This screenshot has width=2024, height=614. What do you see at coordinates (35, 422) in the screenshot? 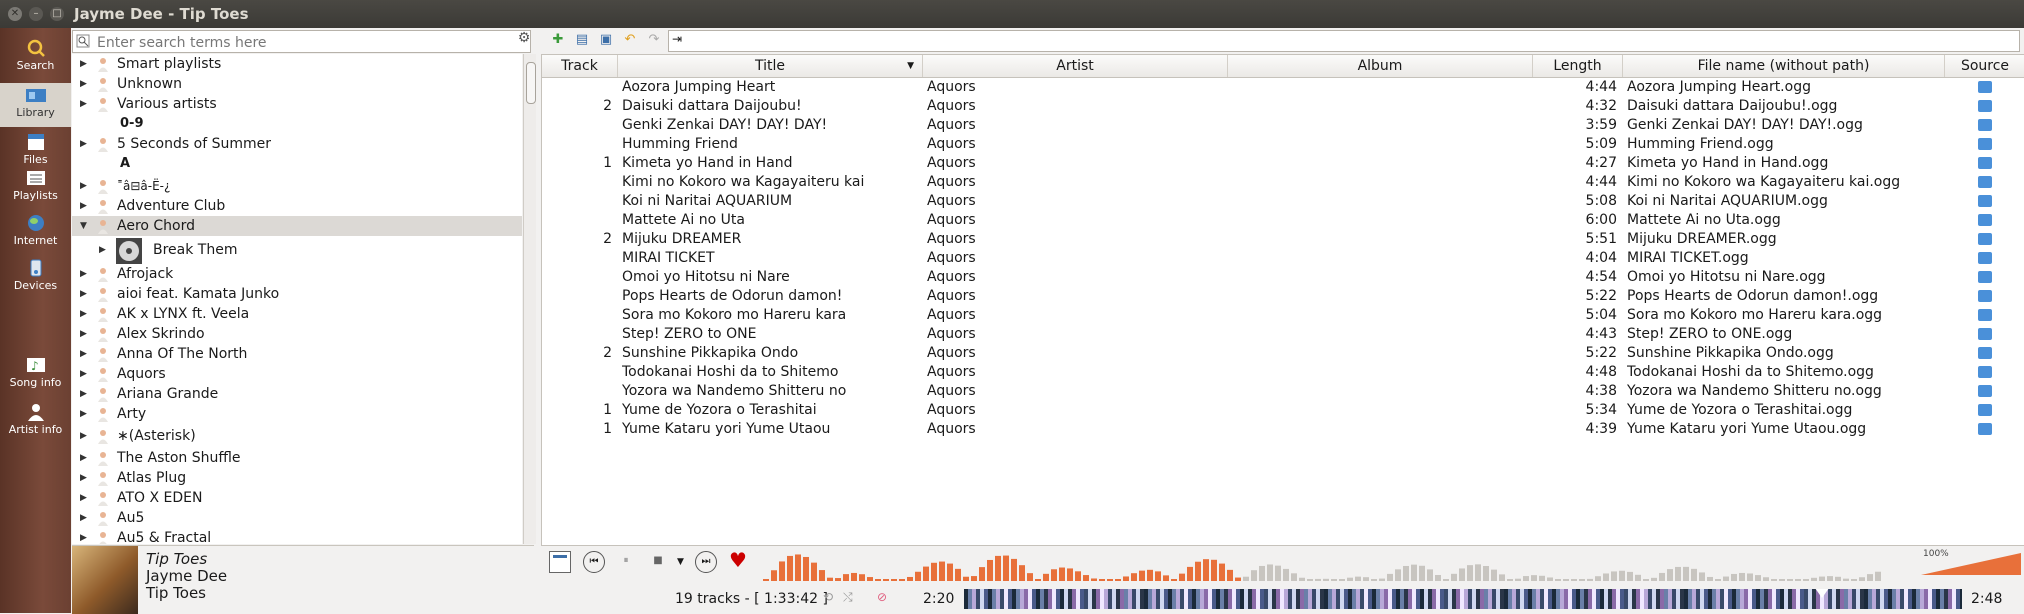
I see `tab-artist-info: Artist info` at bounding box center [35, 422].